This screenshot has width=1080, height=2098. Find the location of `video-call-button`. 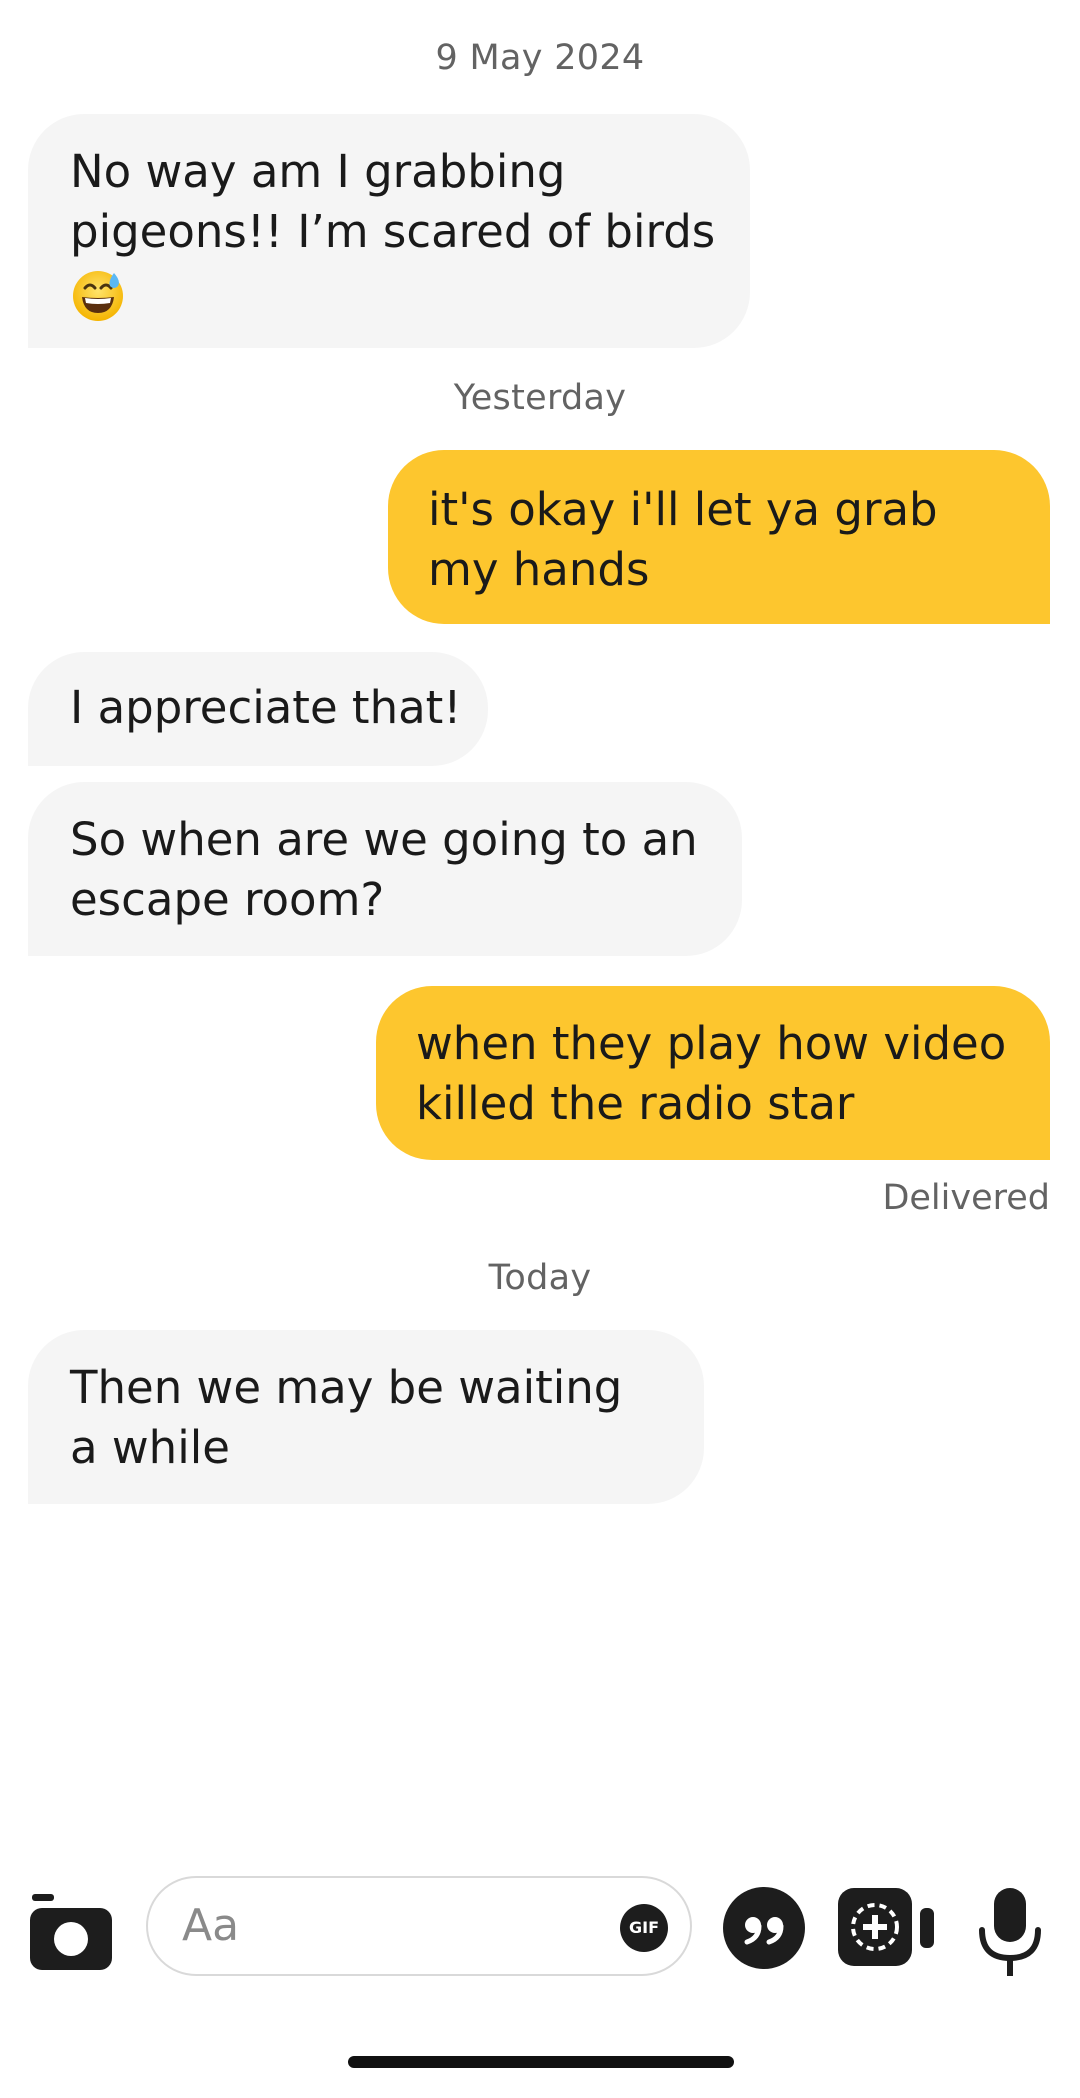

video-call-button is located at coordinates (888, 1928).